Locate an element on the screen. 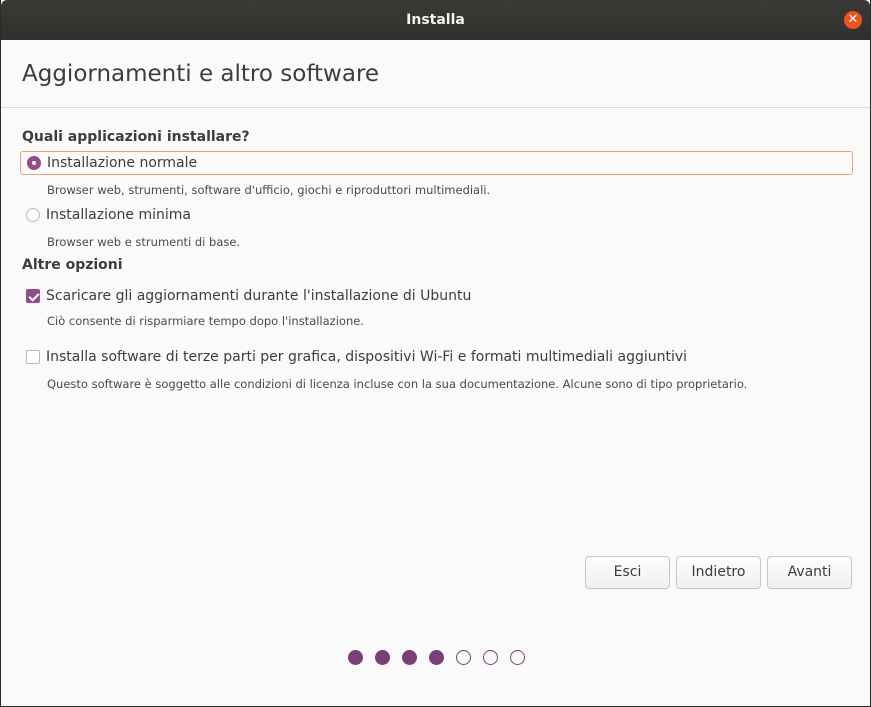 The image size is (871, 707). close-button: ✕ is located at coordinates (853, 20).